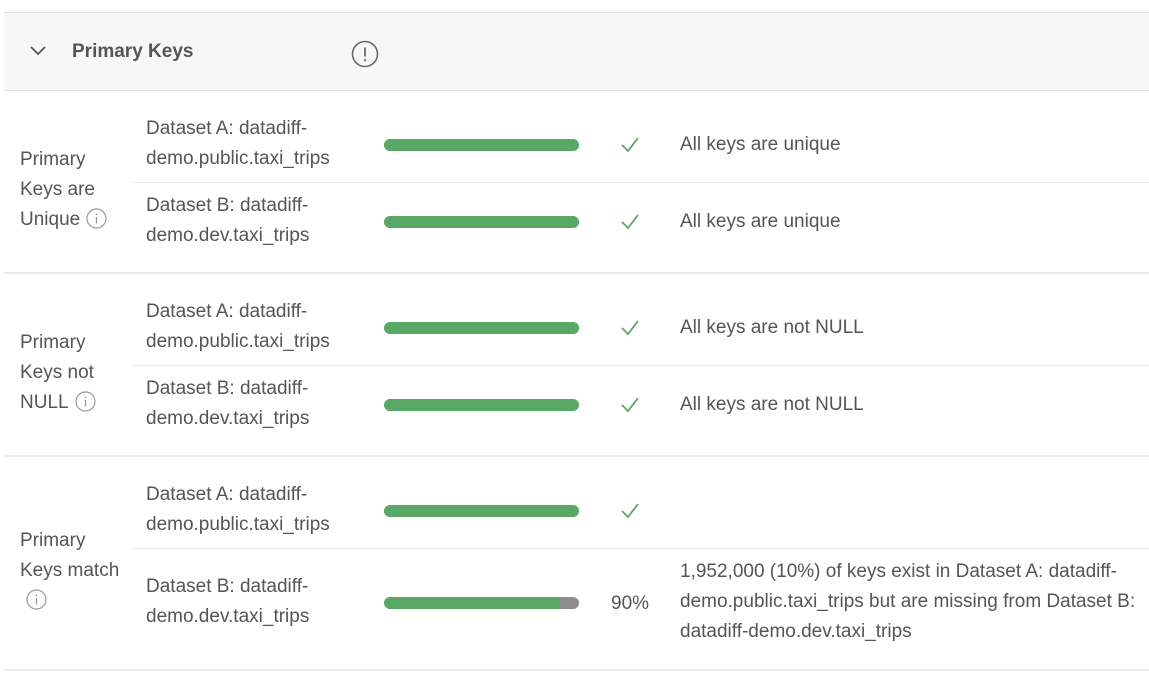 This screenshot has width=1149, height=675. Describe the element at coordinates (365, 54) in the screenshot. I see `exclamation-circle-icon` at that location.